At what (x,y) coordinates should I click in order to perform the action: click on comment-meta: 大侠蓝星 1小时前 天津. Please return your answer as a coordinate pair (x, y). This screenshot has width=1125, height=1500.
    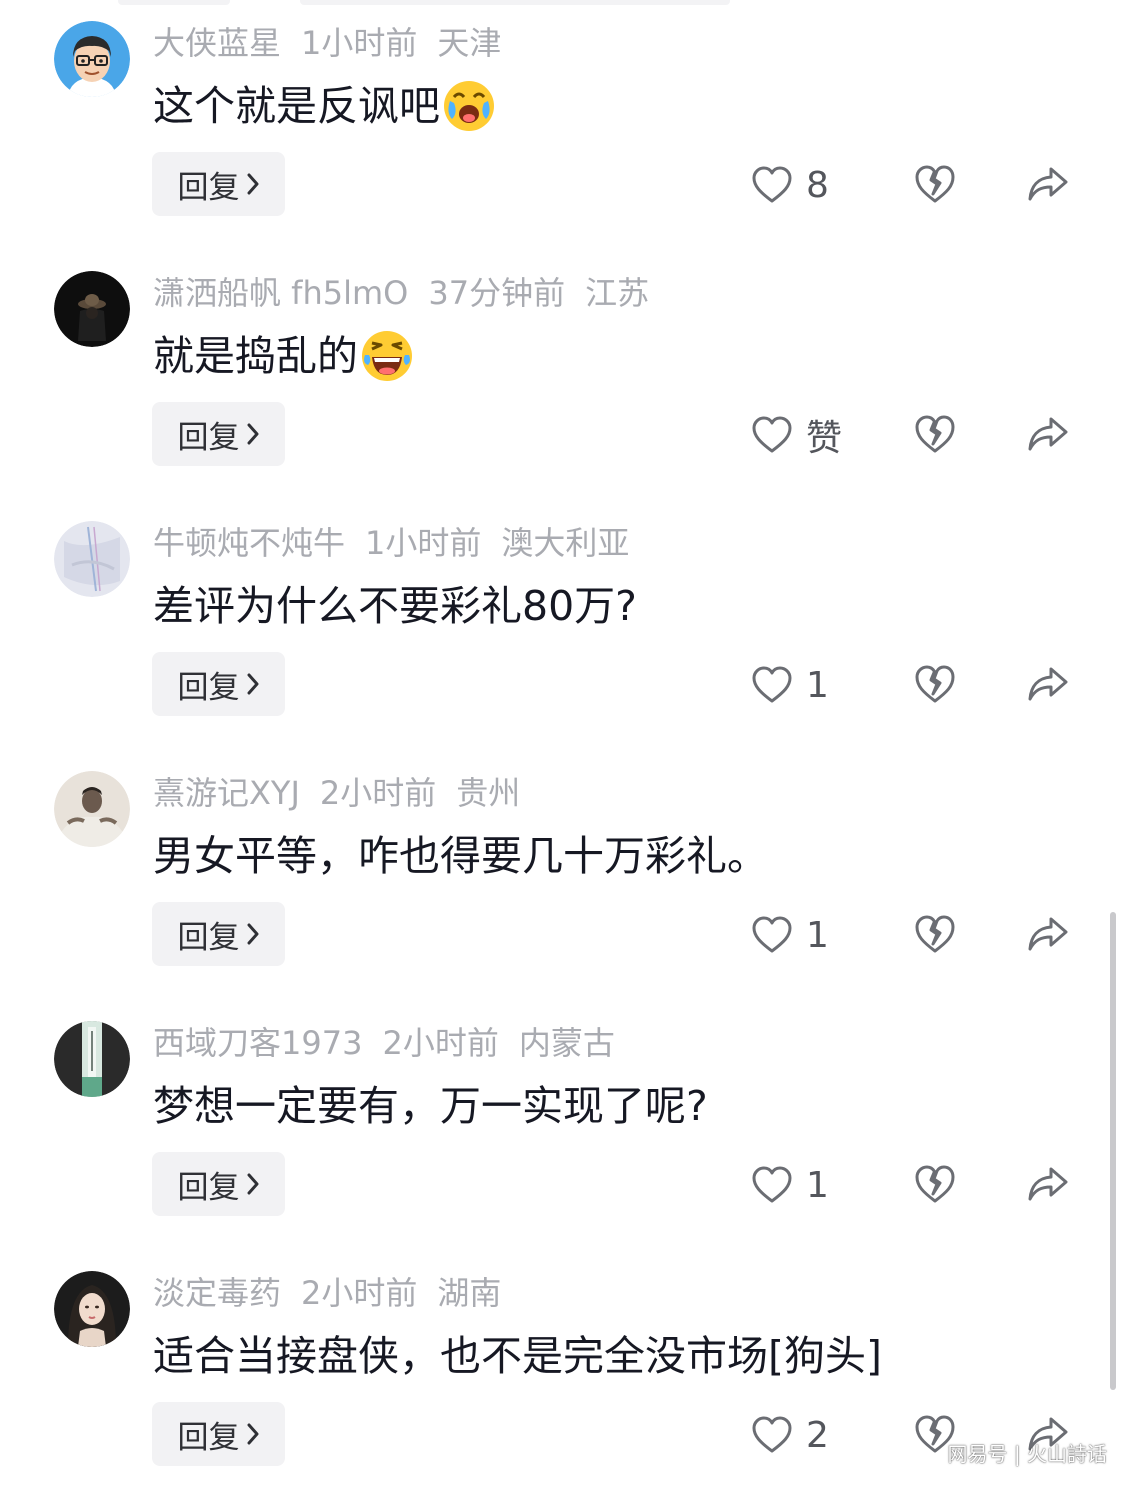
    Looking at the image, I should click on (337, 43).